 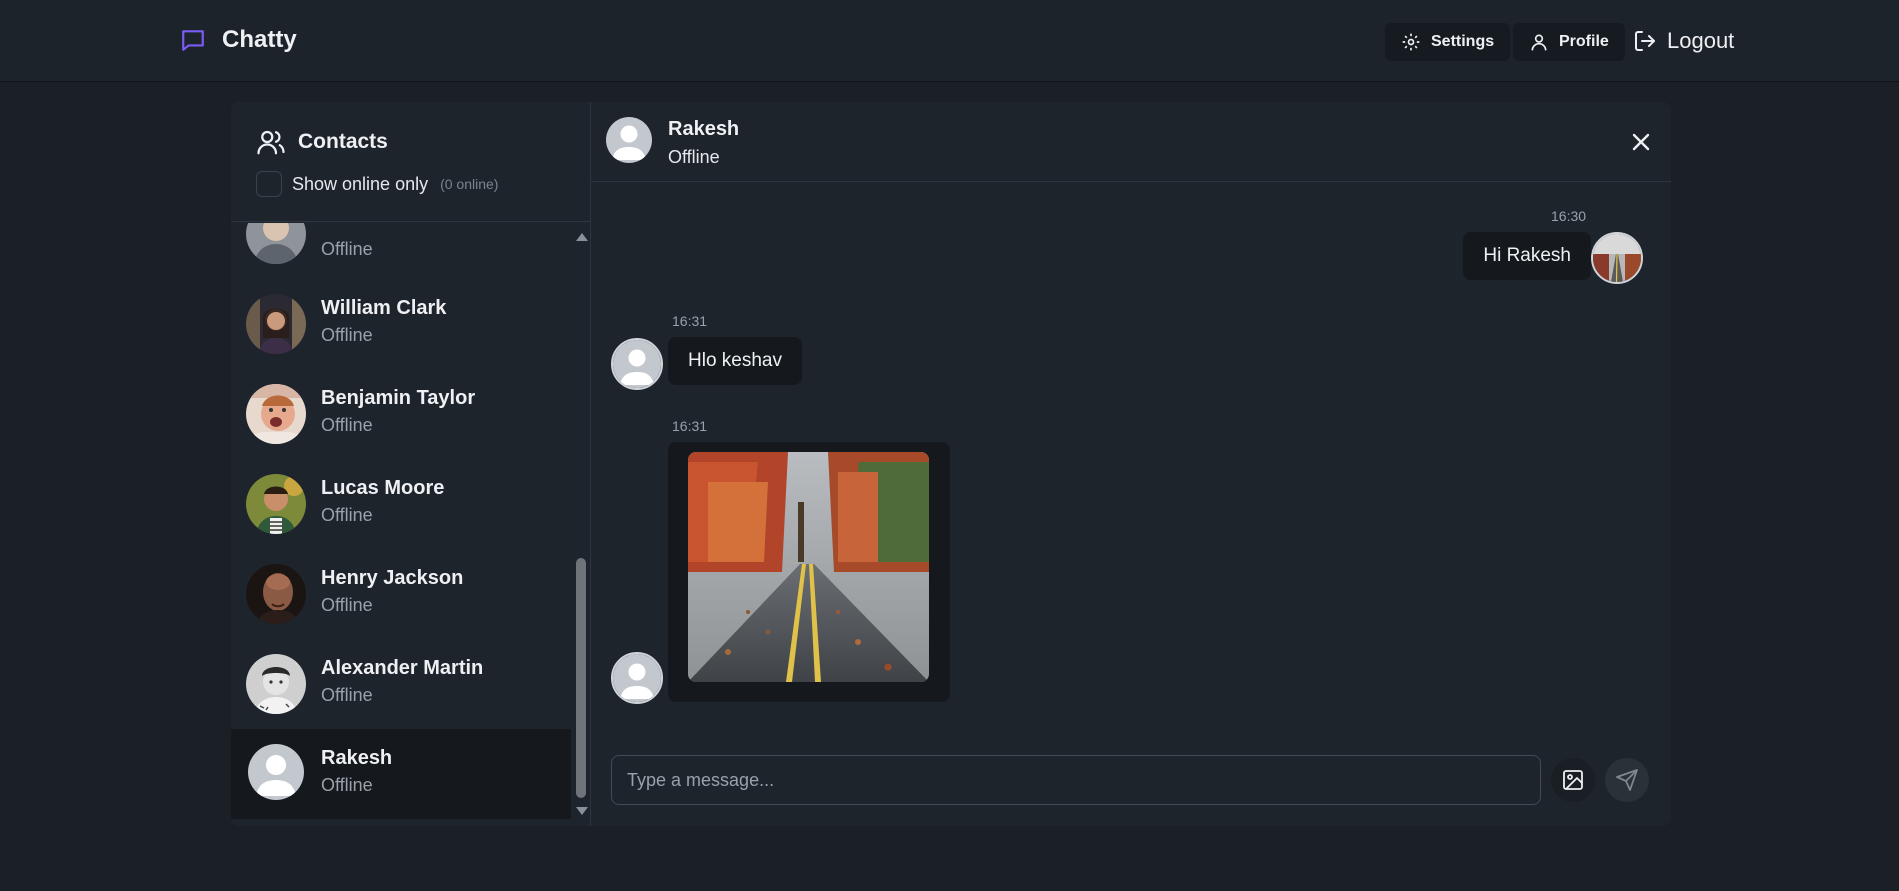 What do you see at coordinates (398, 398) in the screenshot?
I see `contact-name: Benjamin Taylor` at bounding box center [398, 398].